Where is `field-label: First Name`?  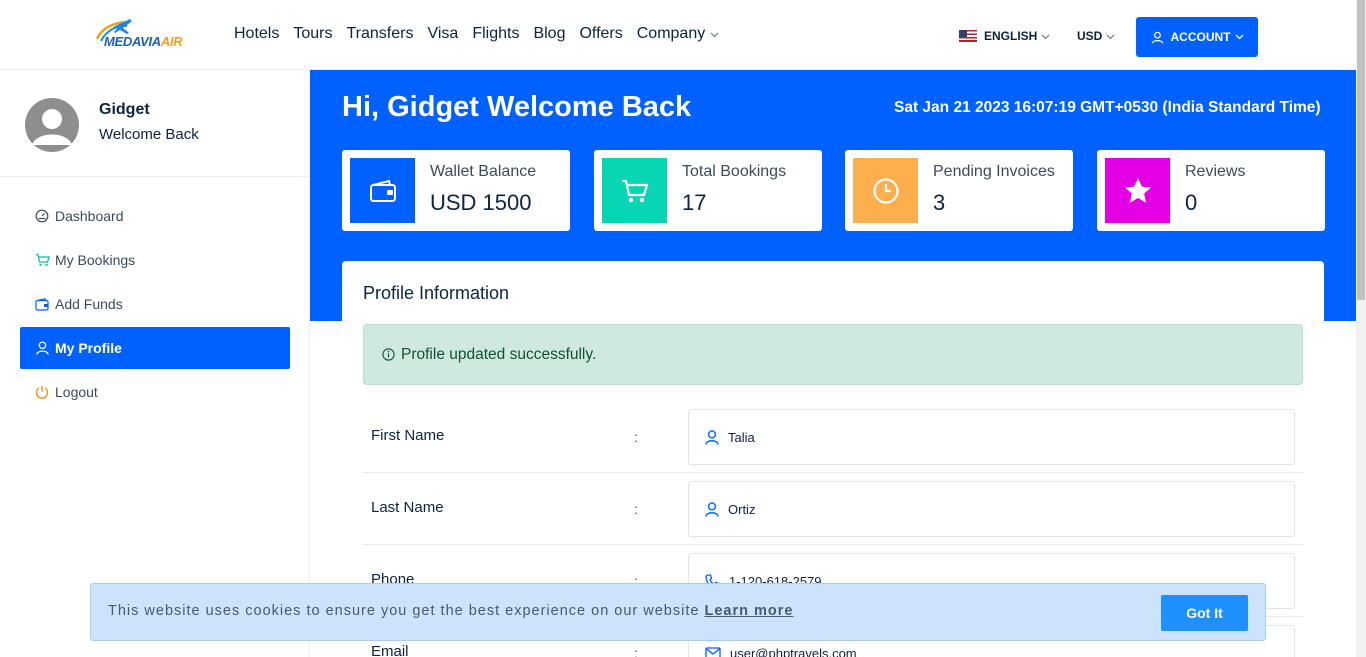 field-label: First Name is located at coordinates (408, 435).